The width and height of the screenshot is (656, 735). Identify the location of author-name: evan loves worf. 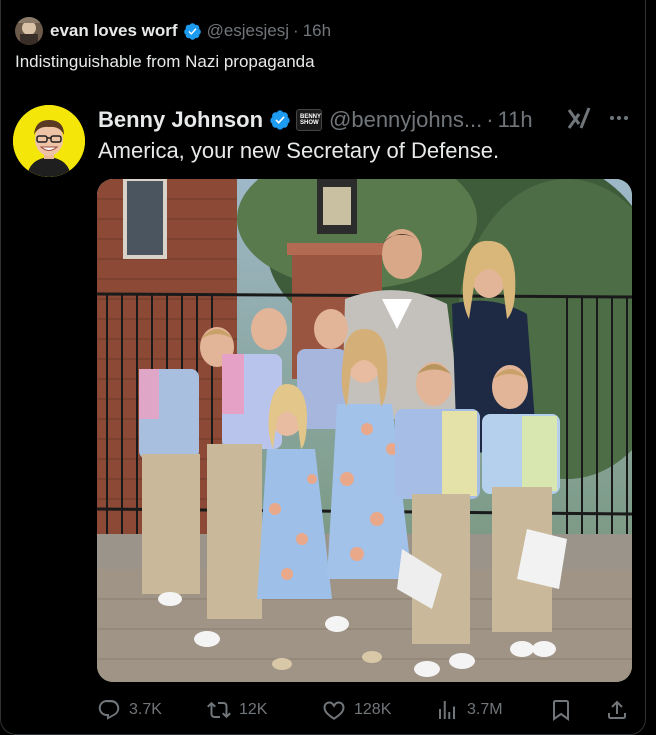
(114, 31).